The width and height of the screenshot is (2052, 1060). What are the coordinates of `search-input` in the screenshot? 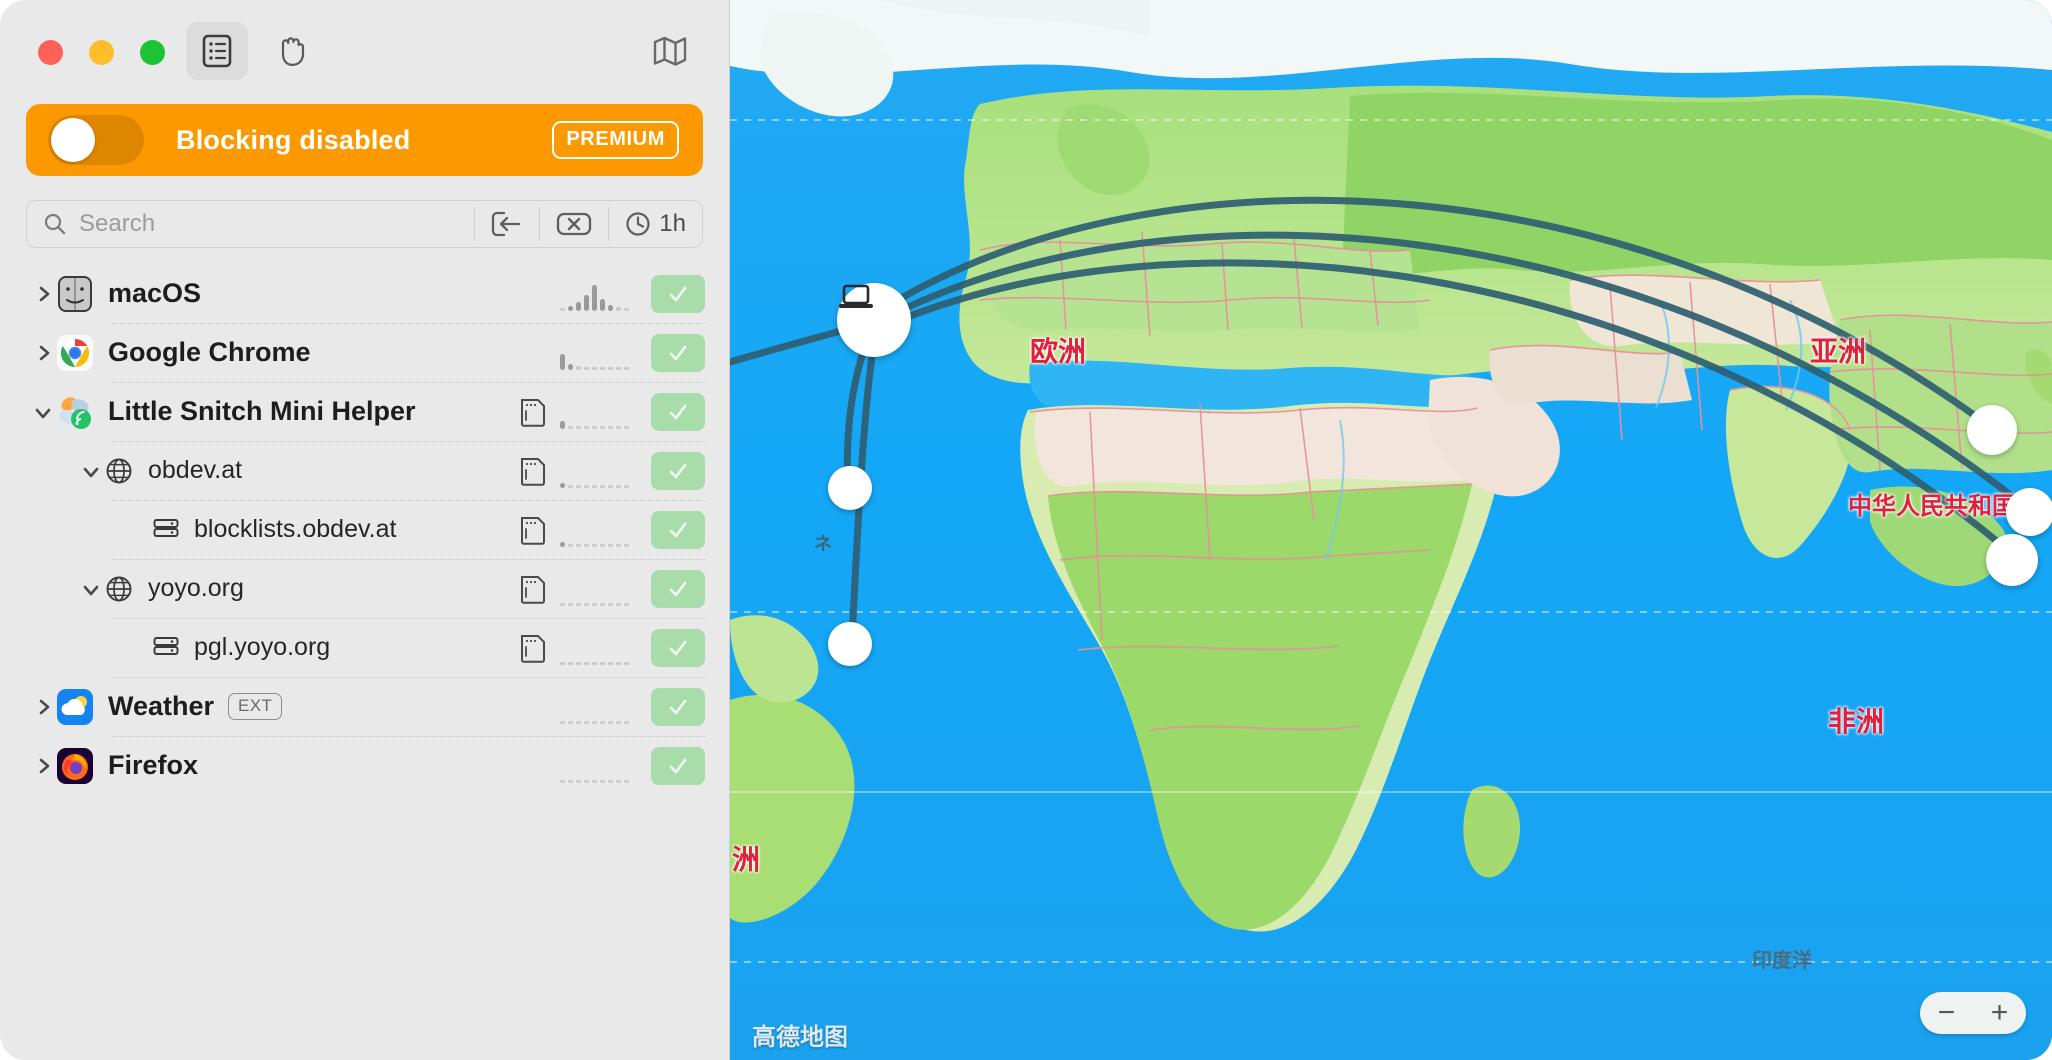 It's located at (277, 224).